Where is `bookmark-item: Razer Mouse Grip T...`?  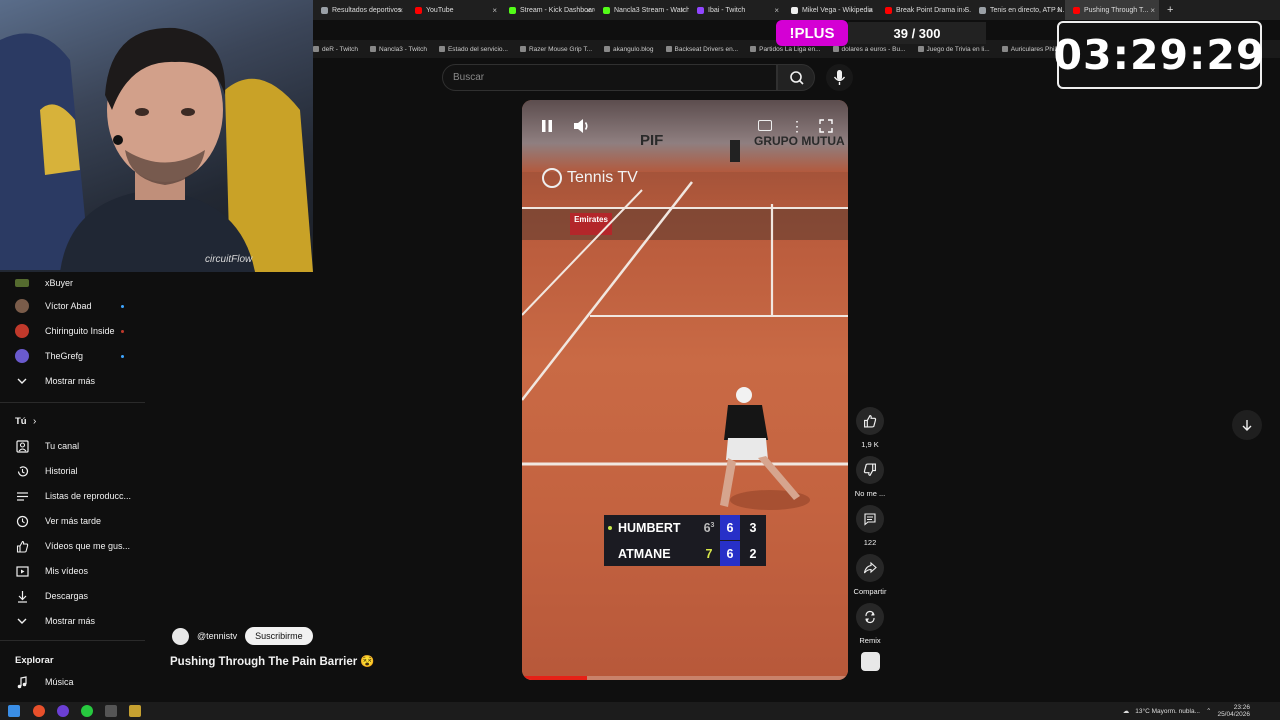
bookmark-item: Razer Mouse Grip T... is located at coordinates (555, 49).